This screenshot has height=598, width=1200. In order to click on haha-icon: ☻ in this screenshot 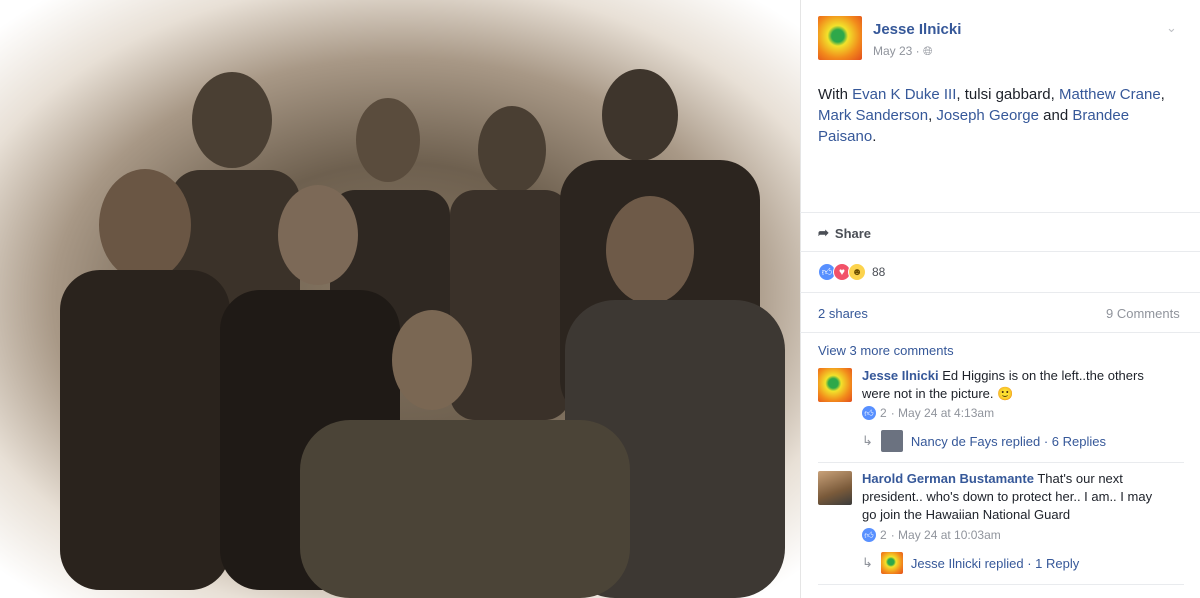, I will do `click(857, 272)`.